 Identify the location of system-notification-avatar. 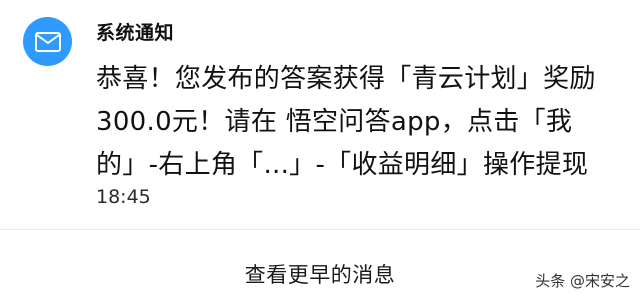
(47, 41).